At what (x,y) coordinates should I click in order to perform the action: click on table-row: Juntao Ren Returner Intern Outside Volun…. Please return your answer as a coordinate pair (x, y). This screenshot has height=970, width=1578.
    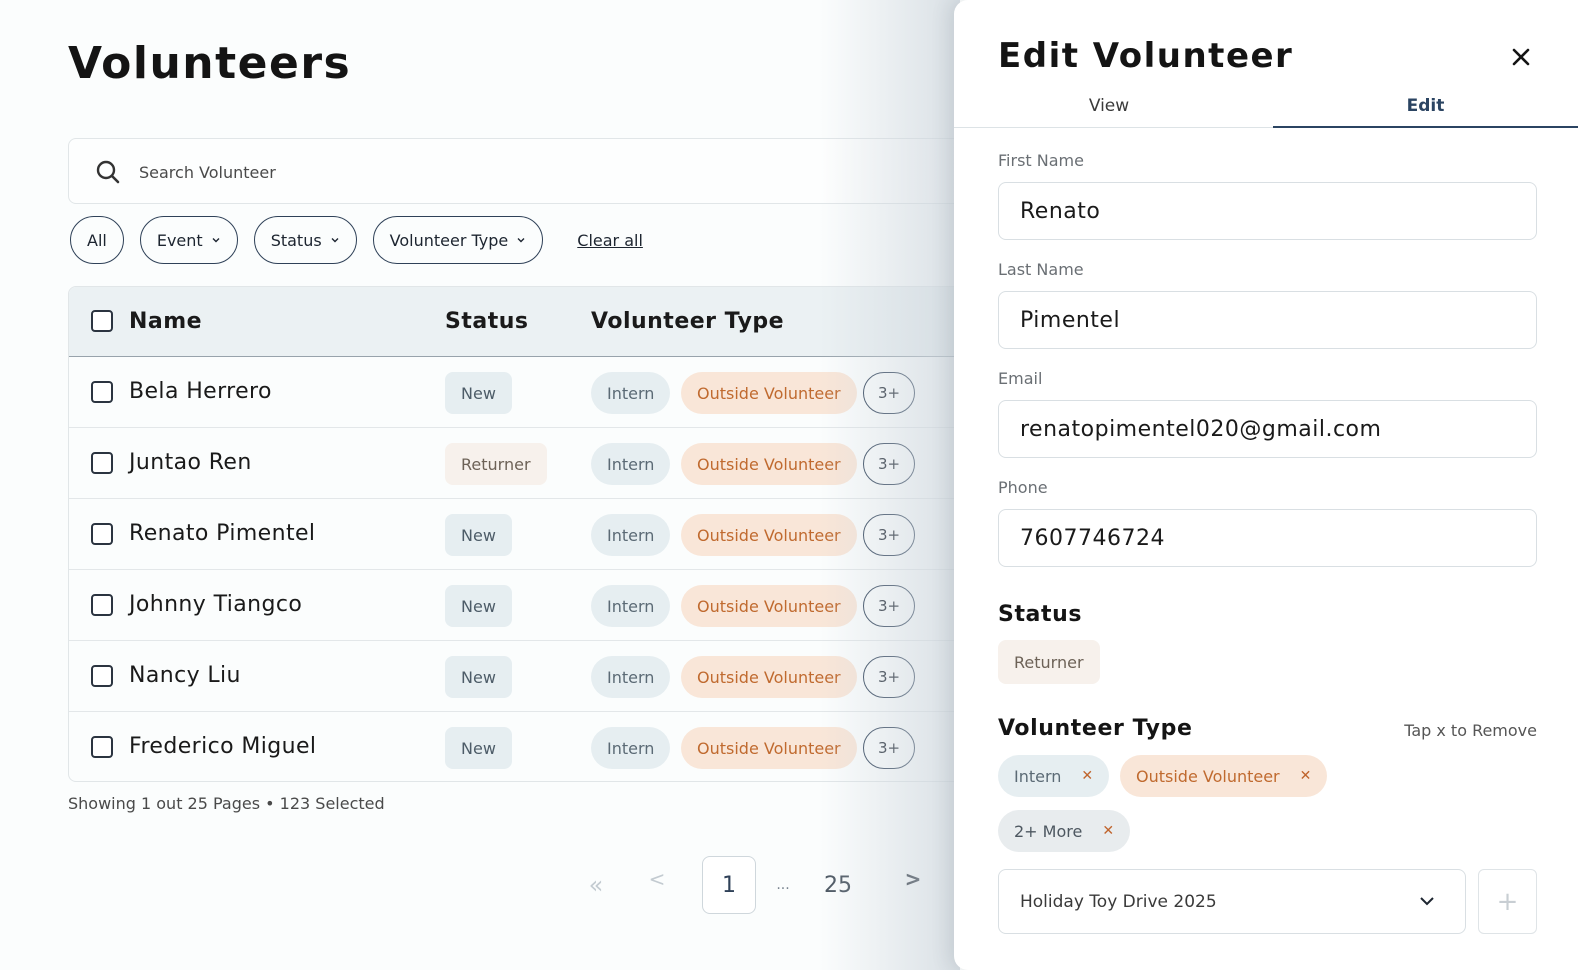
    Looking at the image, I should click on (568, 463).